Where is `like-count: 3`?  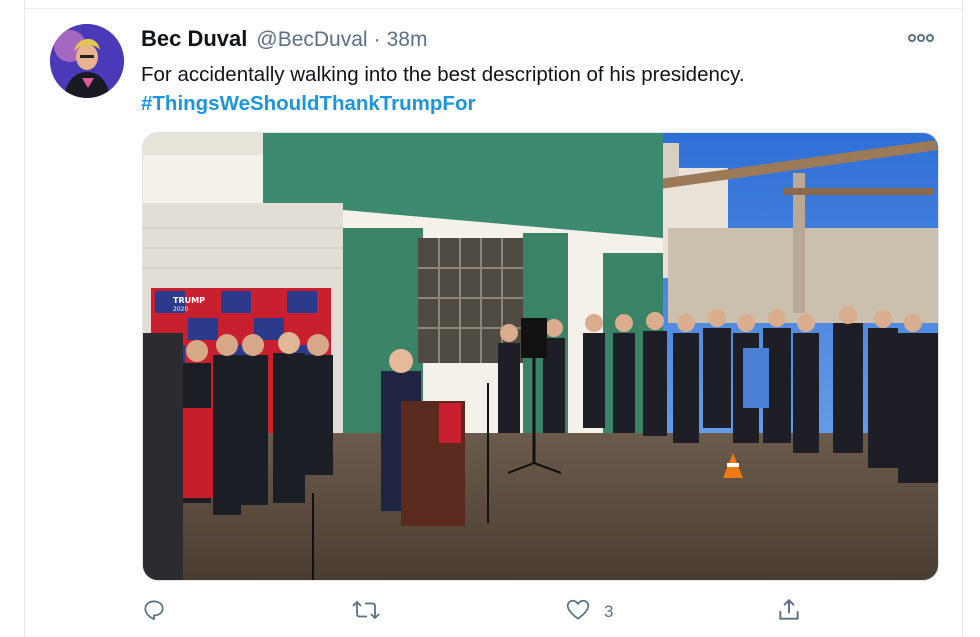
like-count: 3 is located at coordinates (609, 611).